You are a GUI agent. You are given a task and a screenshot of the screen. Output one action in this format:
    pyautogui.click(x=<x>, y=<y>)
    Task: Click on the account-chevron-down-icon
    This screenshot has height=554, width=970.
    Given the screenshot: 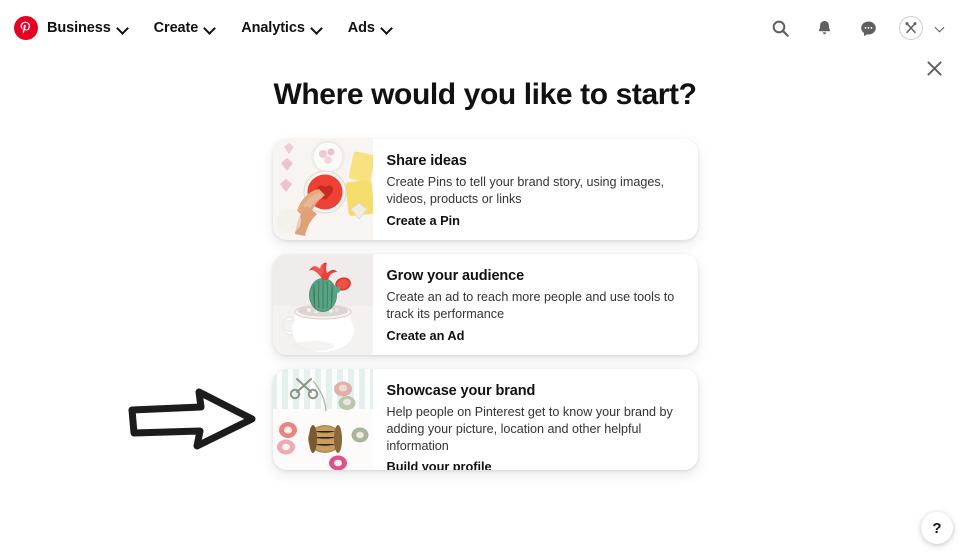 What is the action you would take?
    pyautogui.click(x=940, y=28)
    